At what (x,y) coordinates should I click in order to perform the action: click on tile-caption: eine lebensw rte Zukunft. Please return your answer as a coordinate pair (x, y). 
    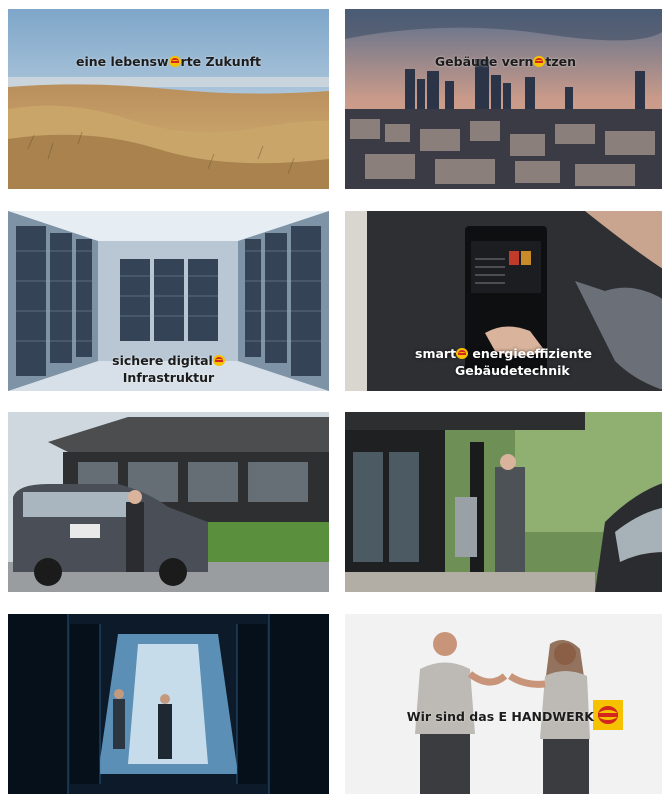
    Looking at the image, I should click on (168, 61).